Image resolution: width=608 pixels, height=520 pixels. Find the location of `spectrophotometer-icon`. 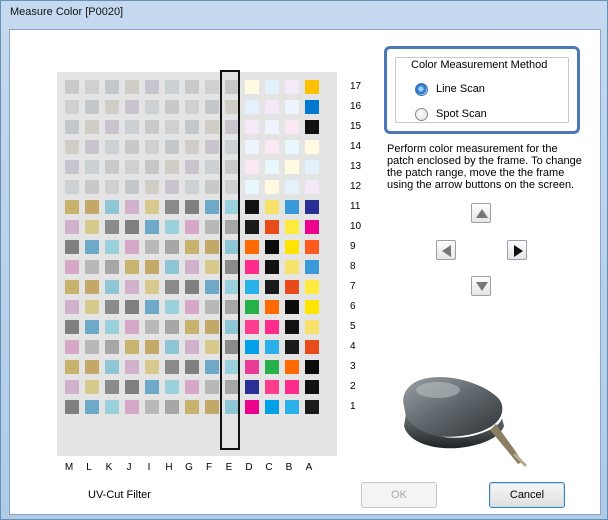

spectrophotometer-icon is located at coordinates (465, 422).